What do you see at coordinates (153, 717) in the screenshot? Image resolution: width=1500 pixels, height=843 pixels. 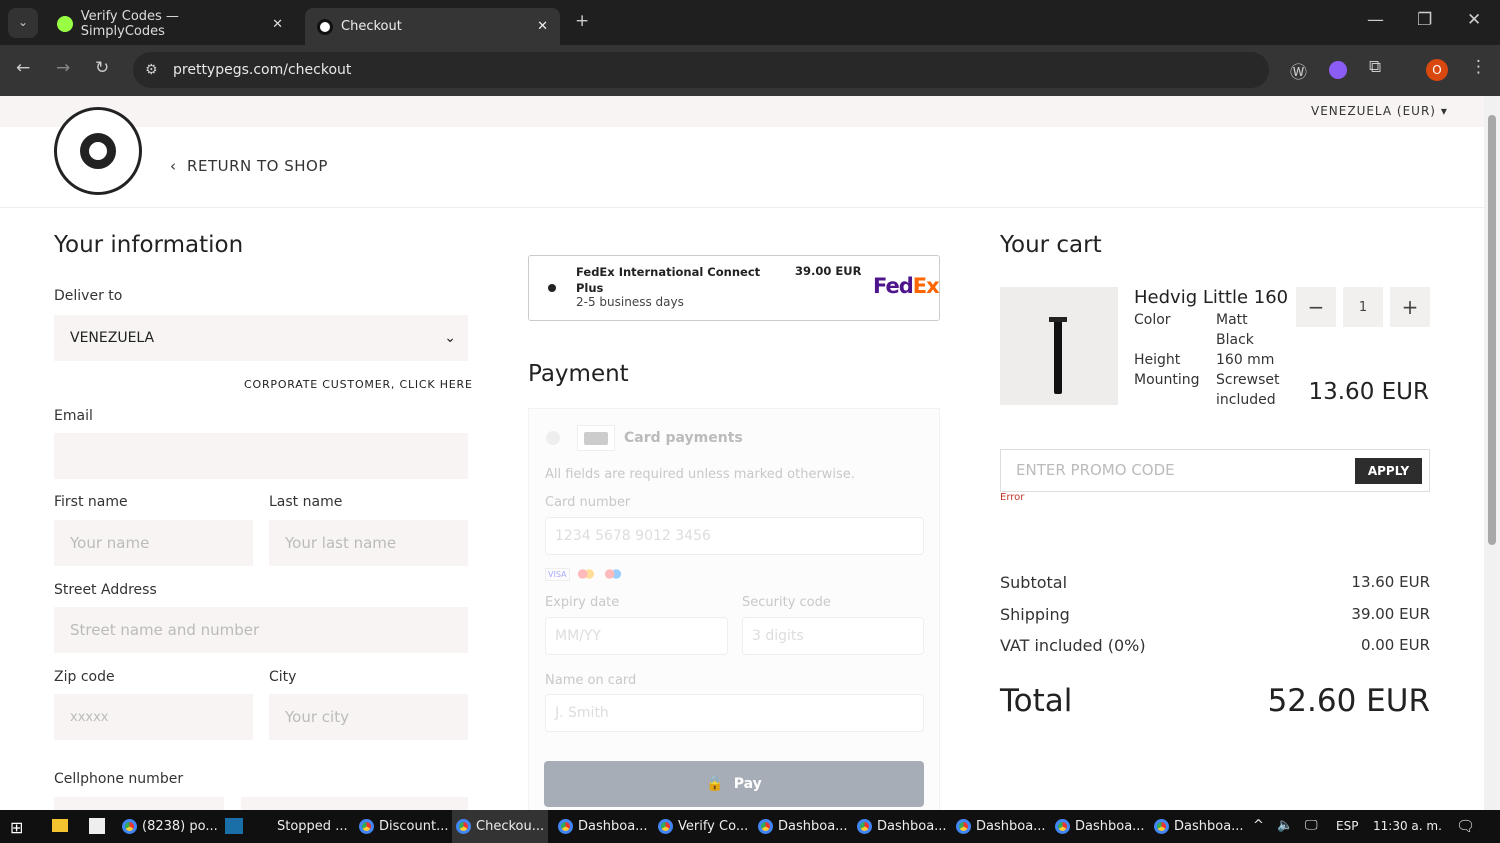 I see `zip-input: xxxxx` at bounding box center [153, 717].